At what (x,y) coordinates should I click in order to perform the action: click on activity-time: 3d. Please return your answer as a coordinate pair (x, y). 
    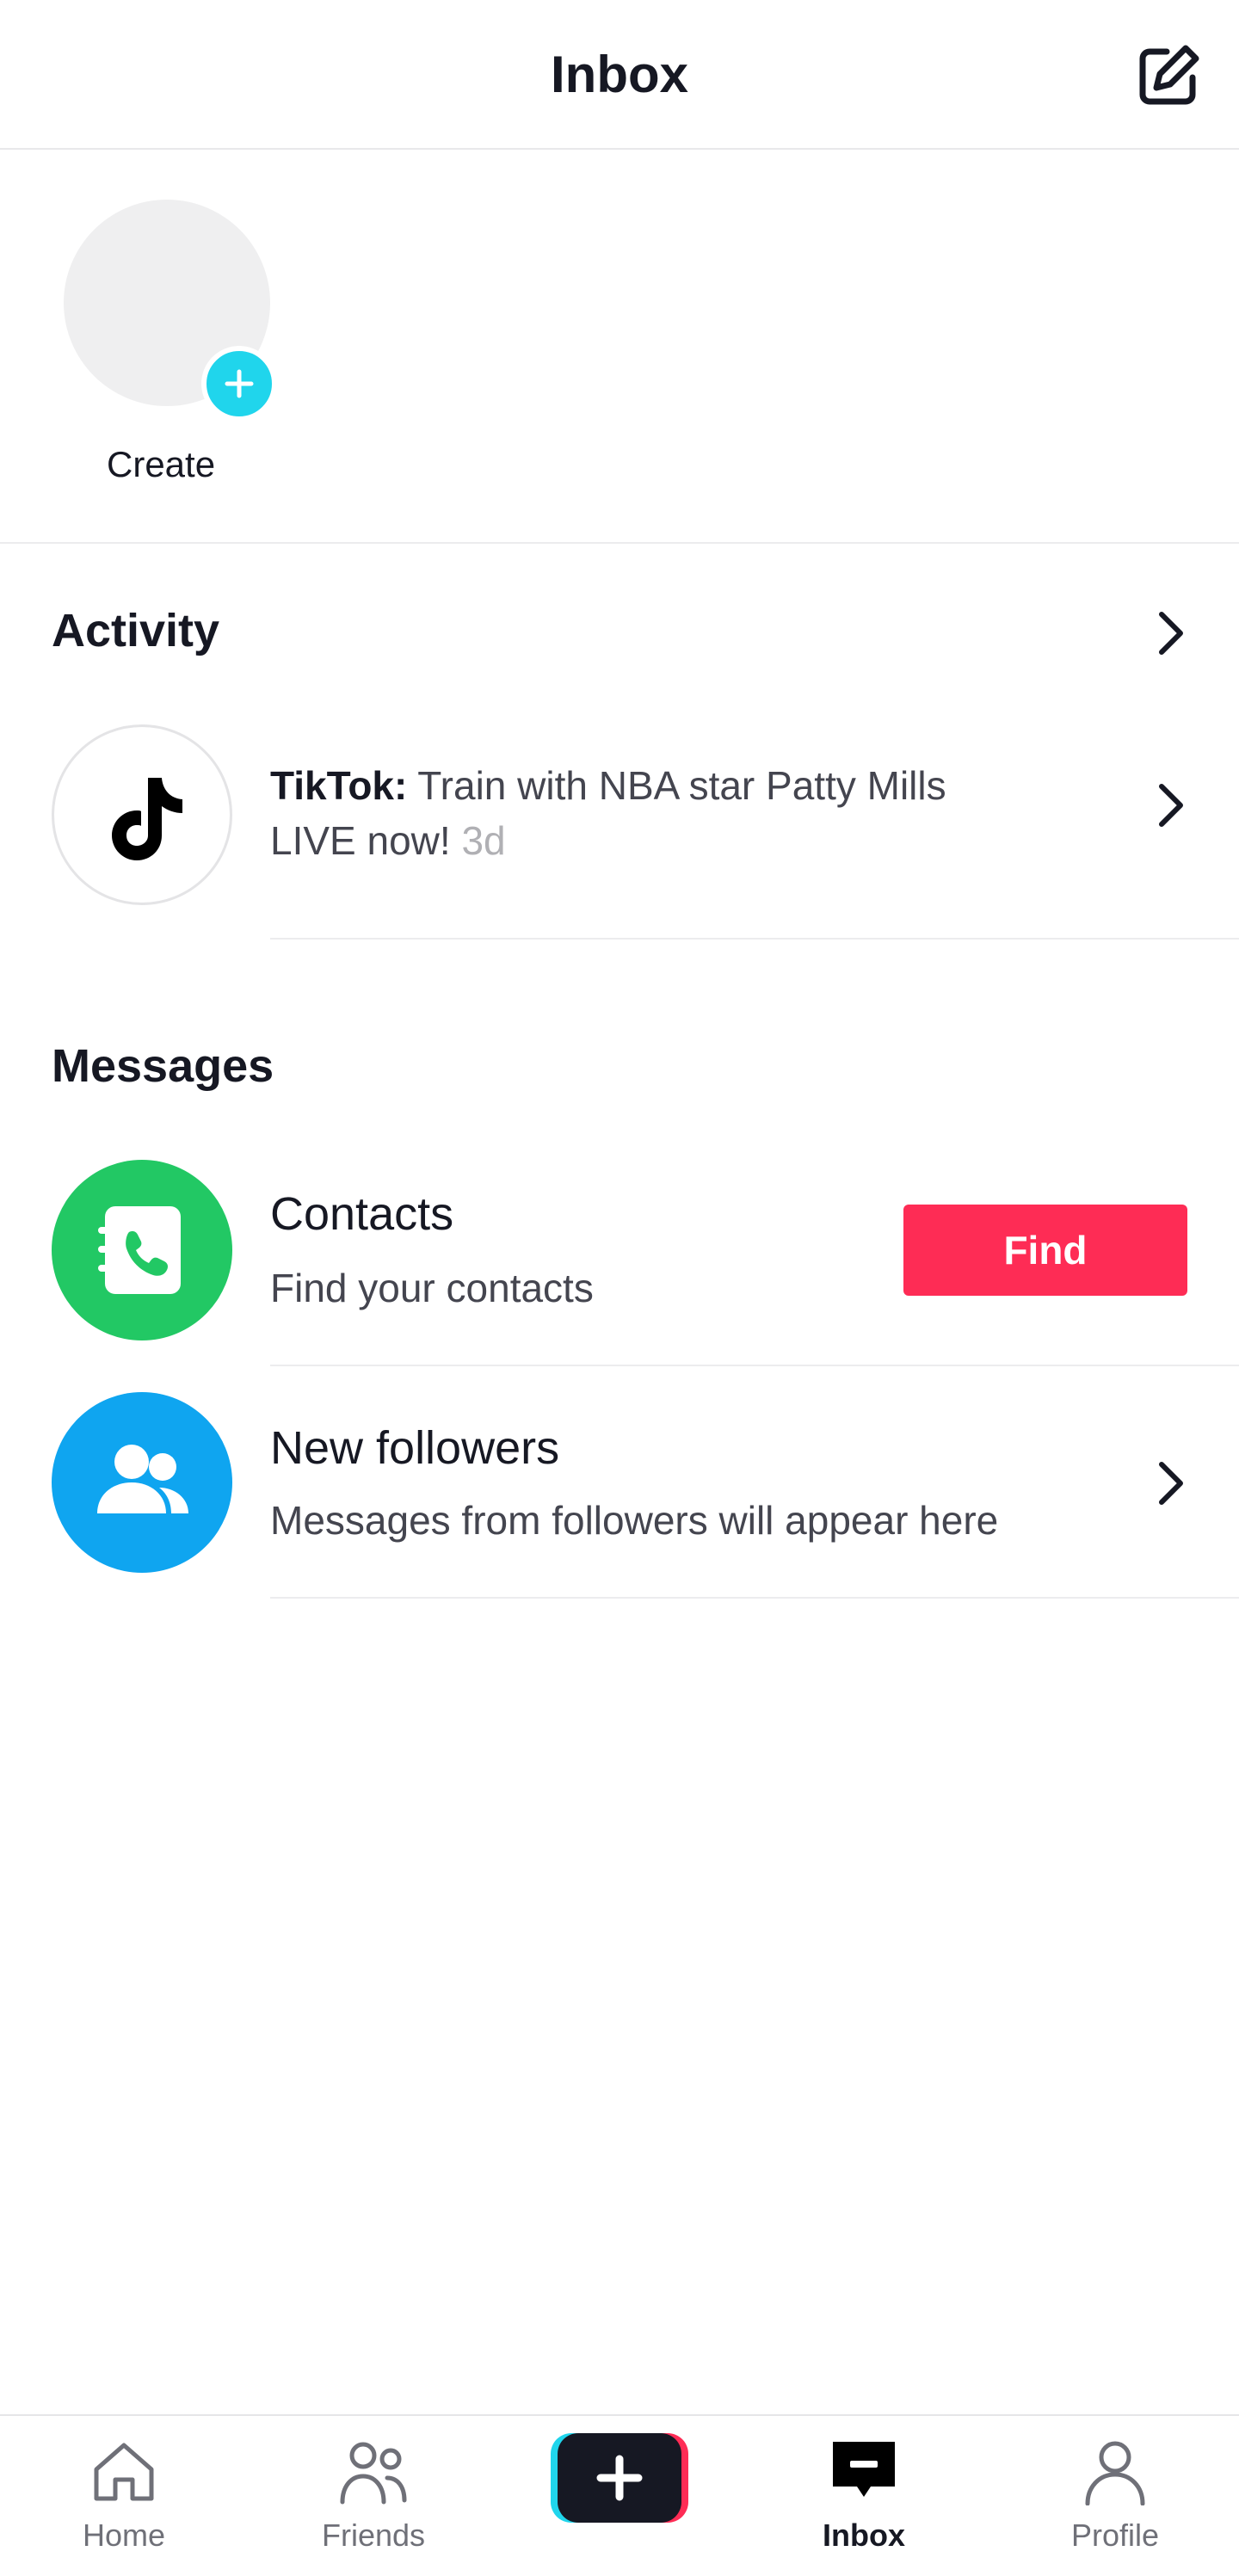
    Looking at the image, I should click on (483, 840).